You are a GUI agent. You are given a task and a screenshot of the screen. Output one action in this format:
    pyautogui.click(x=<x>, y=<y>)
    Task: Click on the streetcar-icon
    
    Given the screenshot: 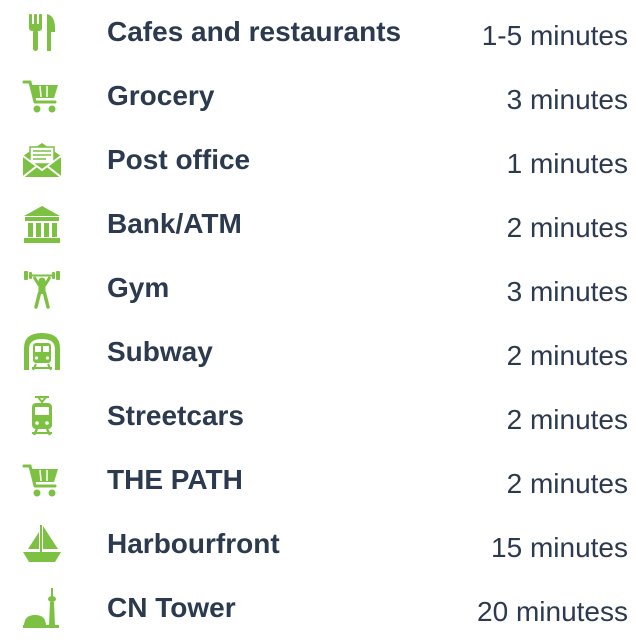 What is the action you would take?
    pyautogui.click(x=42, y=416)
    